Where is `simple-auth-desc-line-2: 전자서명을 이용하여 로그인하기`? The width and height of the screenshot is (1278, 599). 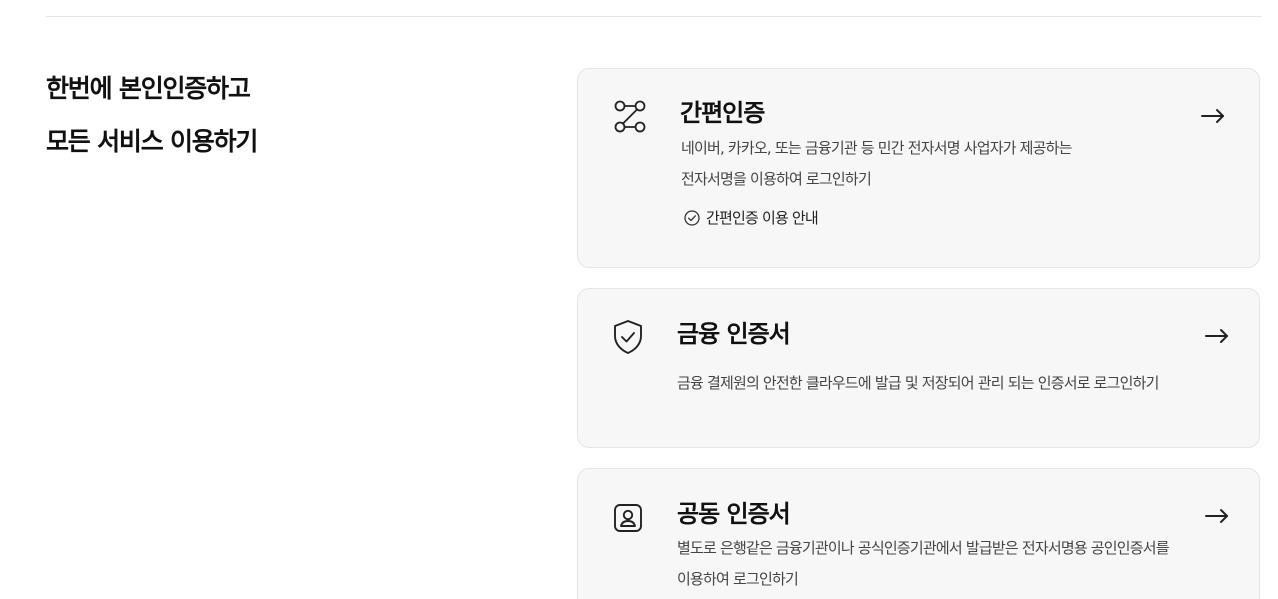 simple-auth-desc-line-2: 전자서명을 이용하여 로그인하기 is located at coordinates (776, 179).